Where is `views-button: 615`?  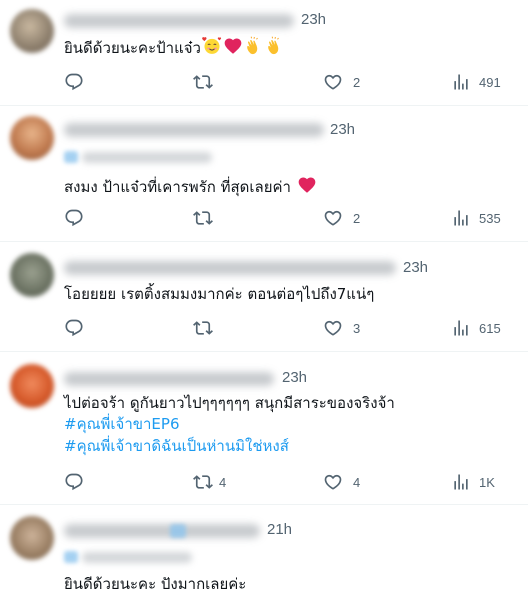
views-button: 615 is located at coordinates (476, 328).